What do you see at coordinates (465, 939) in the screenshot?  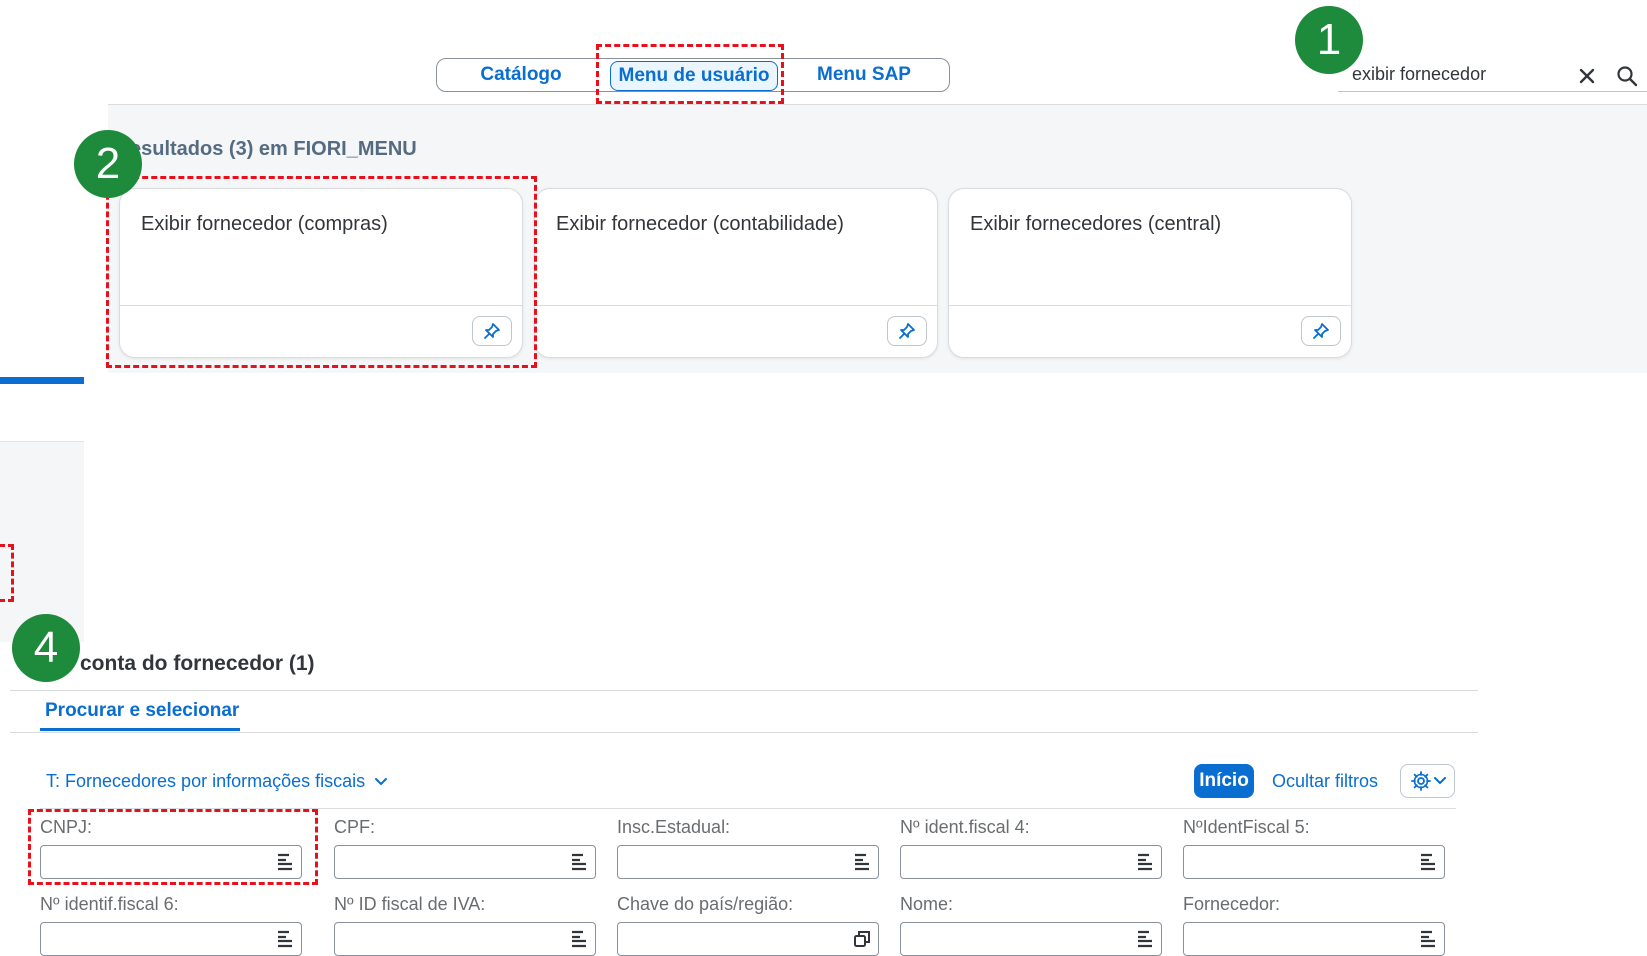 I see `id-fiscal-iva-input` at bounding box center [465, 939].